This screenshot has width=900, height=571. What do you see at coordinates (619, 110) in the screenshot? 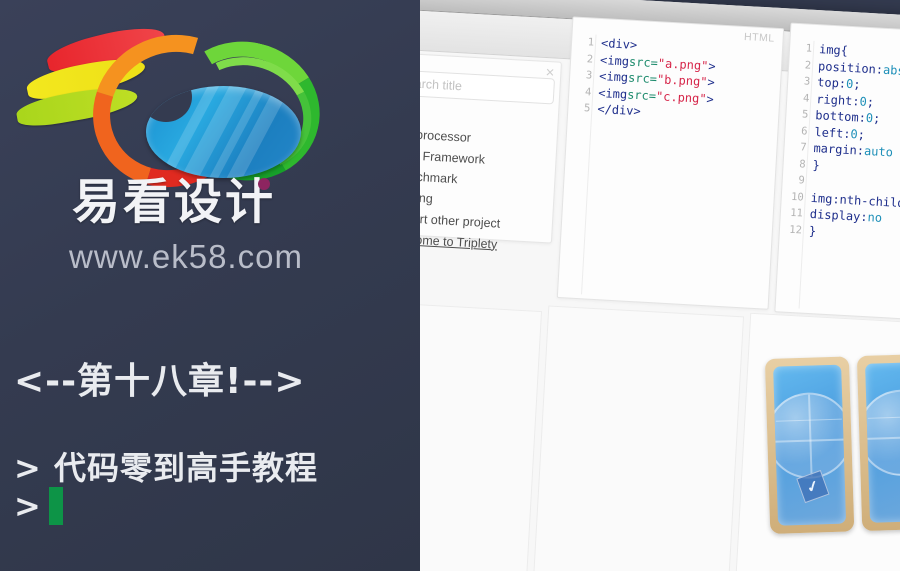
I see `code-token: </div>` at bounding box center [619, 110].